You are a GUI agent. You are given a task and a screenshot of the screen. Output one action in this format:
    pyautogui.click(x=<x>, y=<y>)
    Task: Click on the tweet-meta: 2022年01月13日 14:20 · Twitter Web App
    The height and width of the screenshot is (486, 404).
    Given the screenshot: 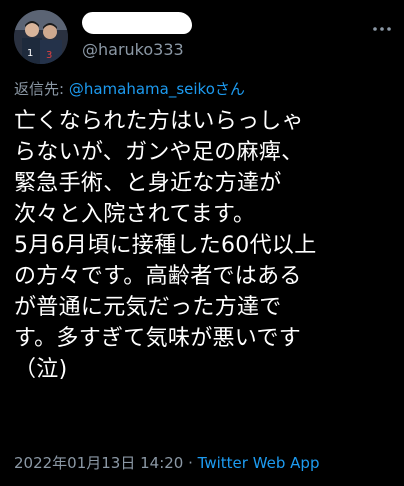 What is the action you would take?
    pyautogui.click(x=166, y=462)
    